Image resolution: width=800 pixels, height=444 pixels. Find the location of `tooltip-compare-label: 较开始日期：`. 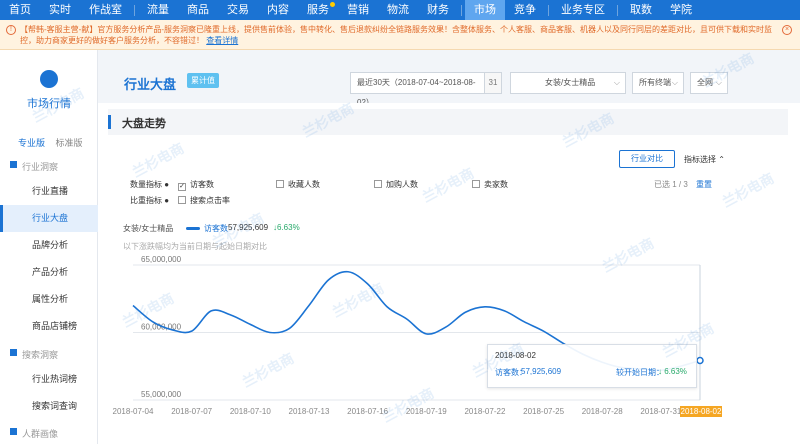

tooltip-compare-label: 较开始日期： is located at coordinates (640, 372).